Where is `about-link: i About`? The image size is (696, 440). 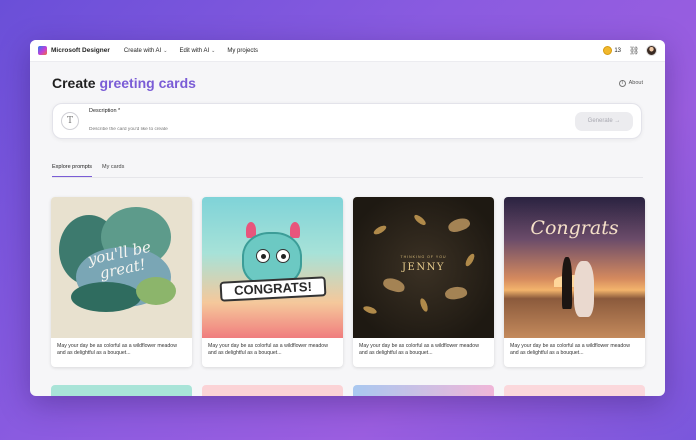
about-link: i About is located at coordinates (630, 83).